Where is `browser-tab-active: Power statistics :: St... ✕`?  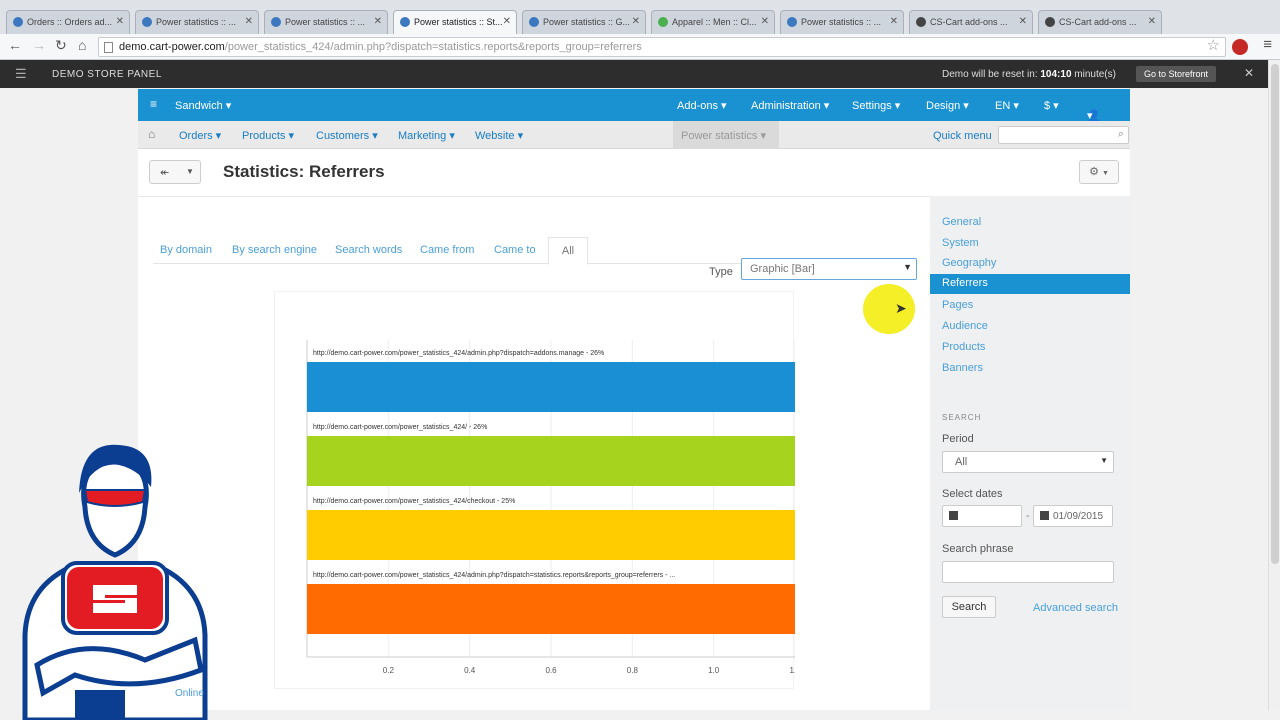
browser-tab-active: Power statistics :: St... ✕ is located at coordinates (455, 22).